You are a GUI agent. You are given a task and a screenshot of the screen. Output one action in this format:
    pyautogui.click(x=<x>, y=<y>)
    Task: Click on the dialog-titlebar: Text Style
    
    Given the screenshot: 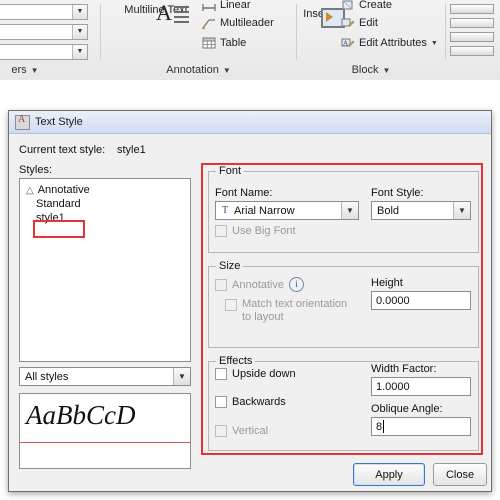 What is the action you would take?
    pyautogui.click(x=250, y=122)
    